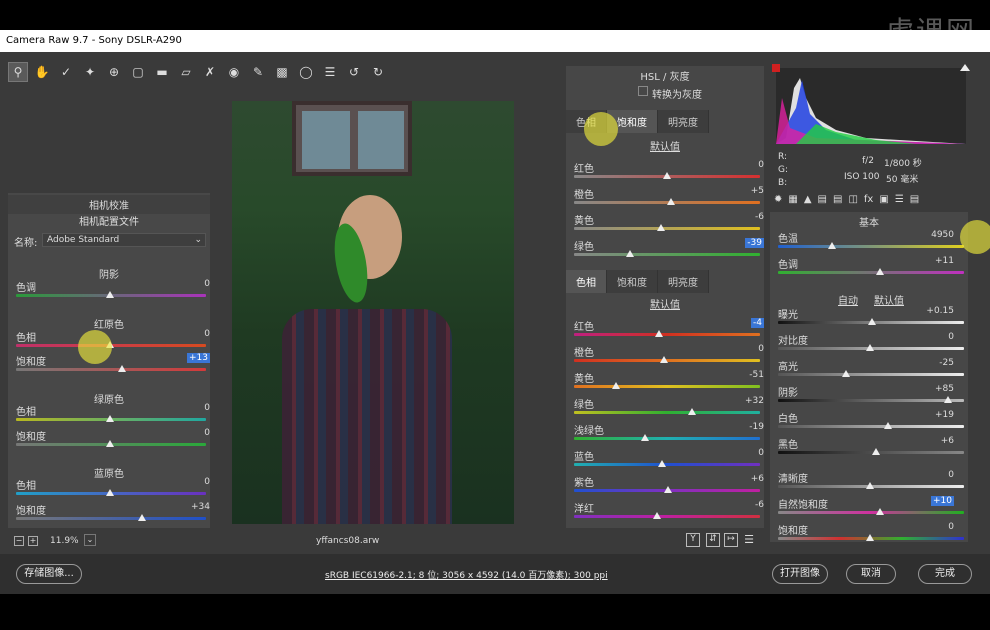 The height and width of the screenshot is (630, 990). What do you see at coordinates (749, 540) in the screenshot?
I see `preferences-icon: ☰` at bounding box center [749, 540].